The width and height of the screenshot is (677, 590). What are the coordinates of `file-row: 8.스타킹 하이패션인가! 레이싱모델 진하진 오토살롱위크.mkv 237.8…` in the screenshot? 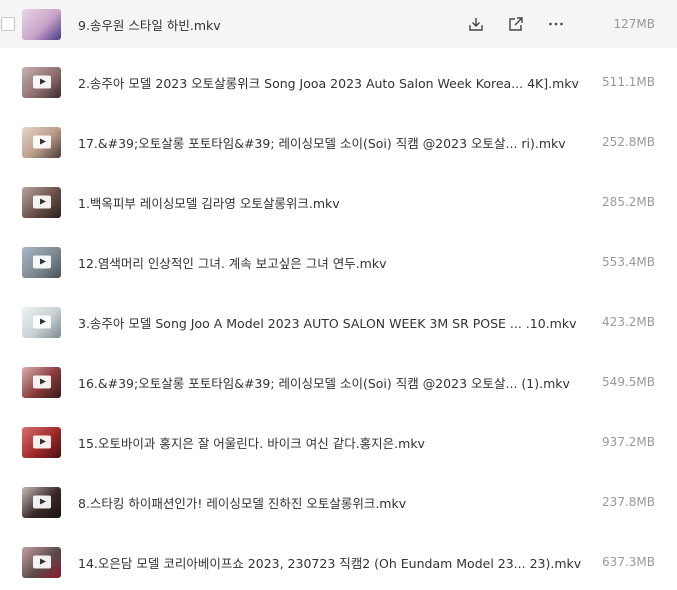 It's located at (338, 502).